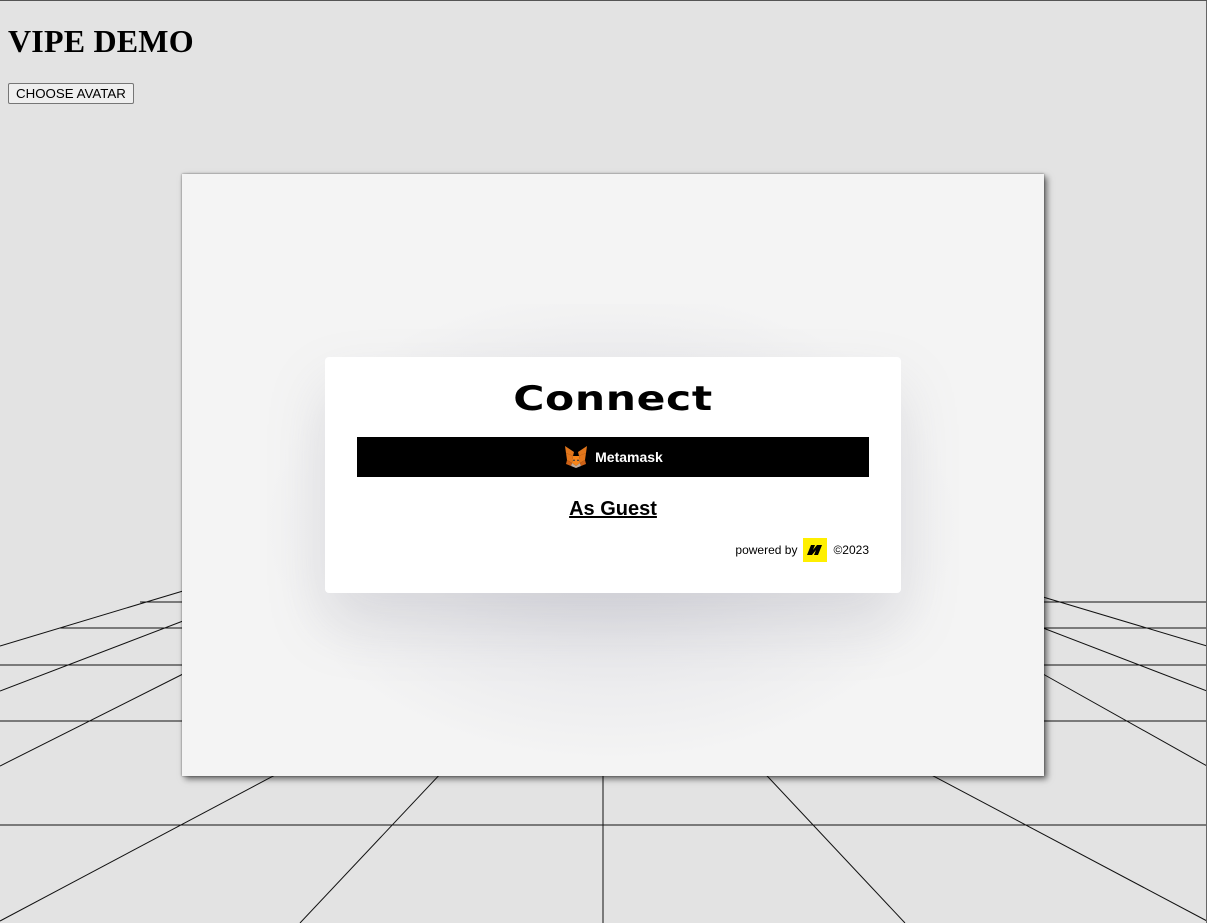 Image resolution: width=1207 pixels, height=923 pixels. What do you see at coordinates (101, 41) in the screenshot?
I see `page-title: VIPE DEMO` at bounding box center [101, 41].